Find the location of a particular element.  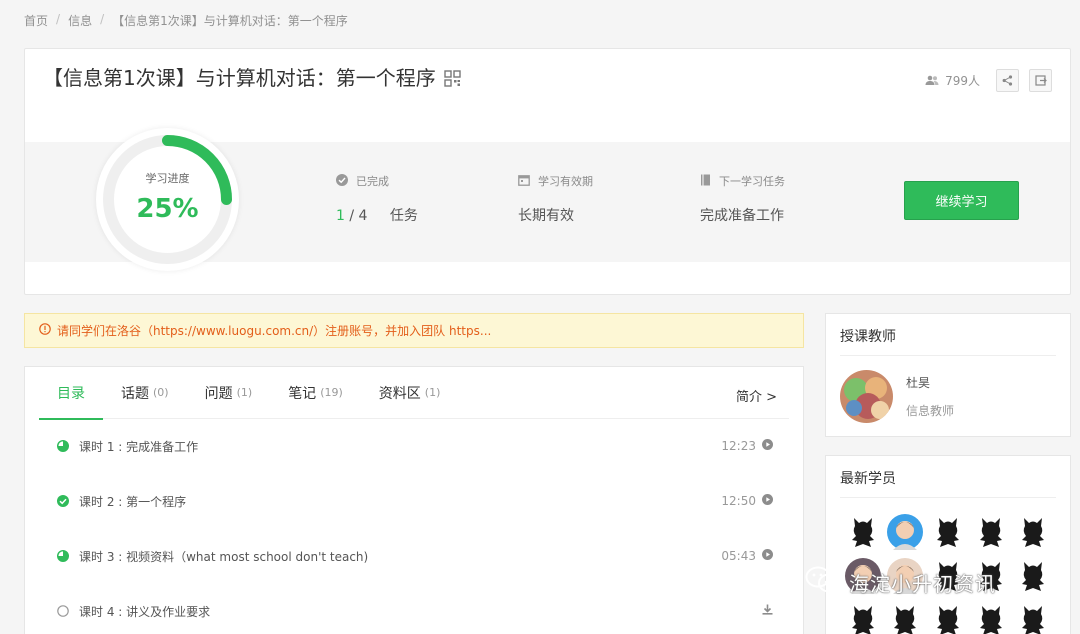

lesson-title: 课时 1 : 完成准备工作 is located at coordinates (139, 446).